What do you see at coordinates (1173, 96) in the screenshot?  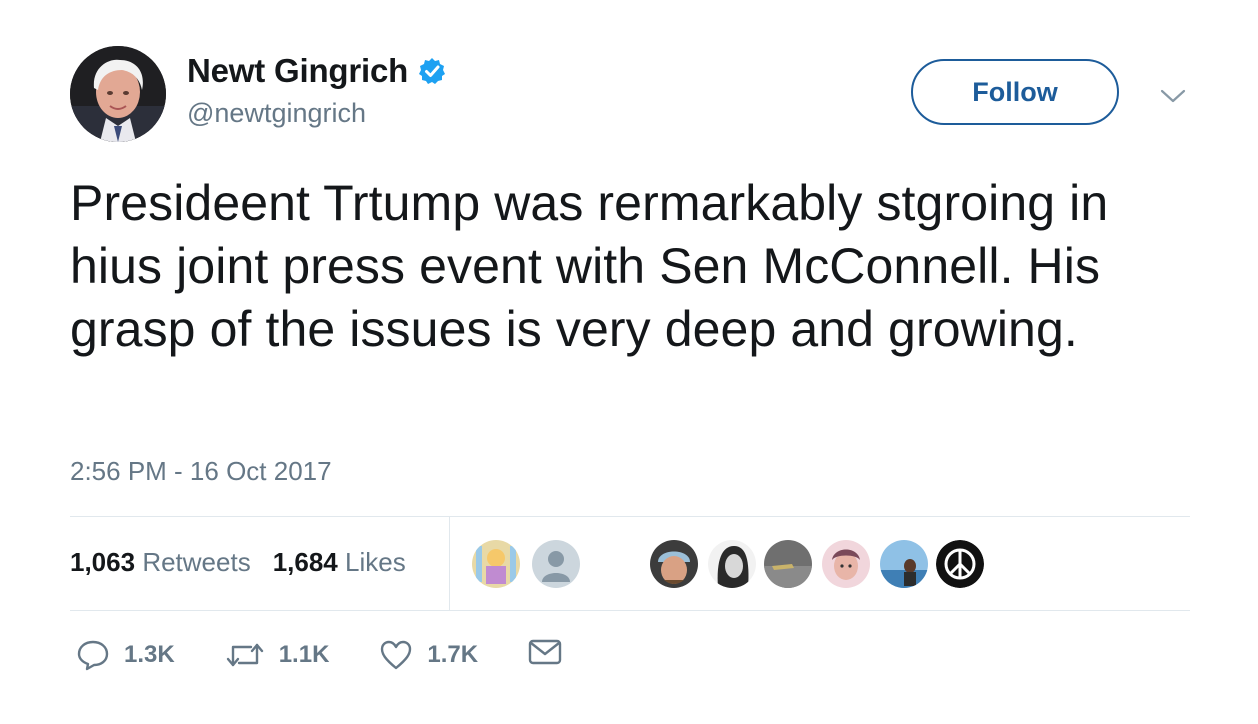 I see `chevron-down-icon` at bounding box center [1173, 96].